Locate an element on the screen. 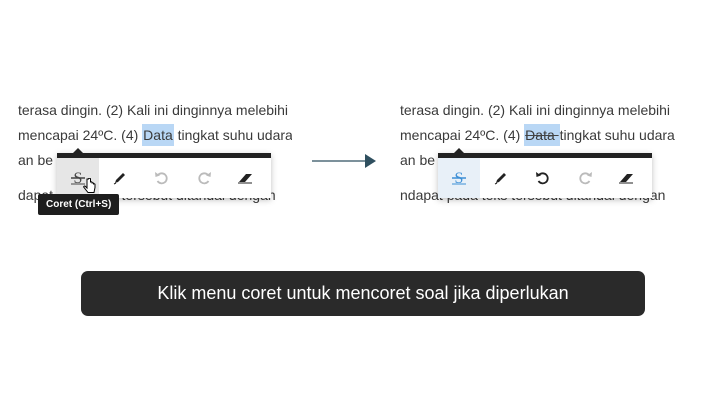 This screenshot has width=714, height=400. strikethrough-tooltip: Coret (Ctrl+S) is located at coordinates (79, 204).